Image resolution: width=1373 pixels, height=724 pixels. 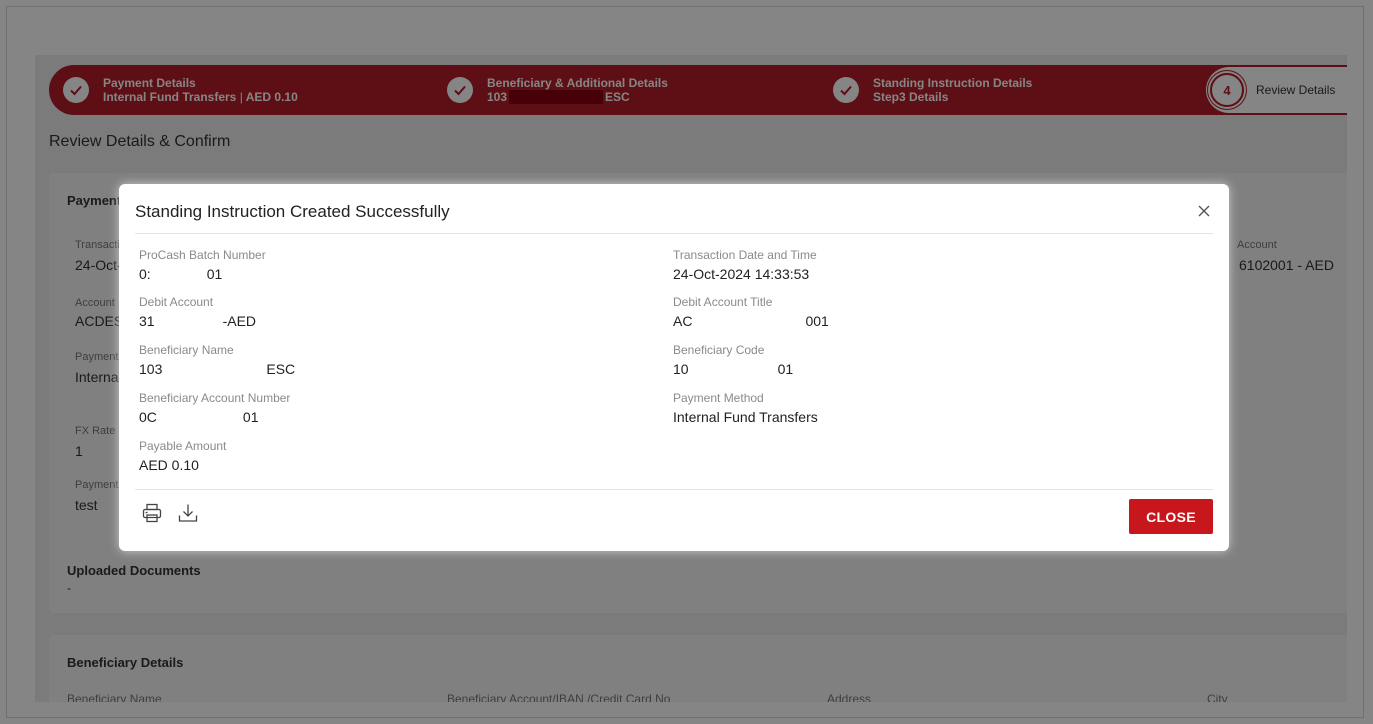 What do you see at coordinates (147, 321) in the screenshot?
I see `field-value-prefix: 31` at bounding box center [147, 321].